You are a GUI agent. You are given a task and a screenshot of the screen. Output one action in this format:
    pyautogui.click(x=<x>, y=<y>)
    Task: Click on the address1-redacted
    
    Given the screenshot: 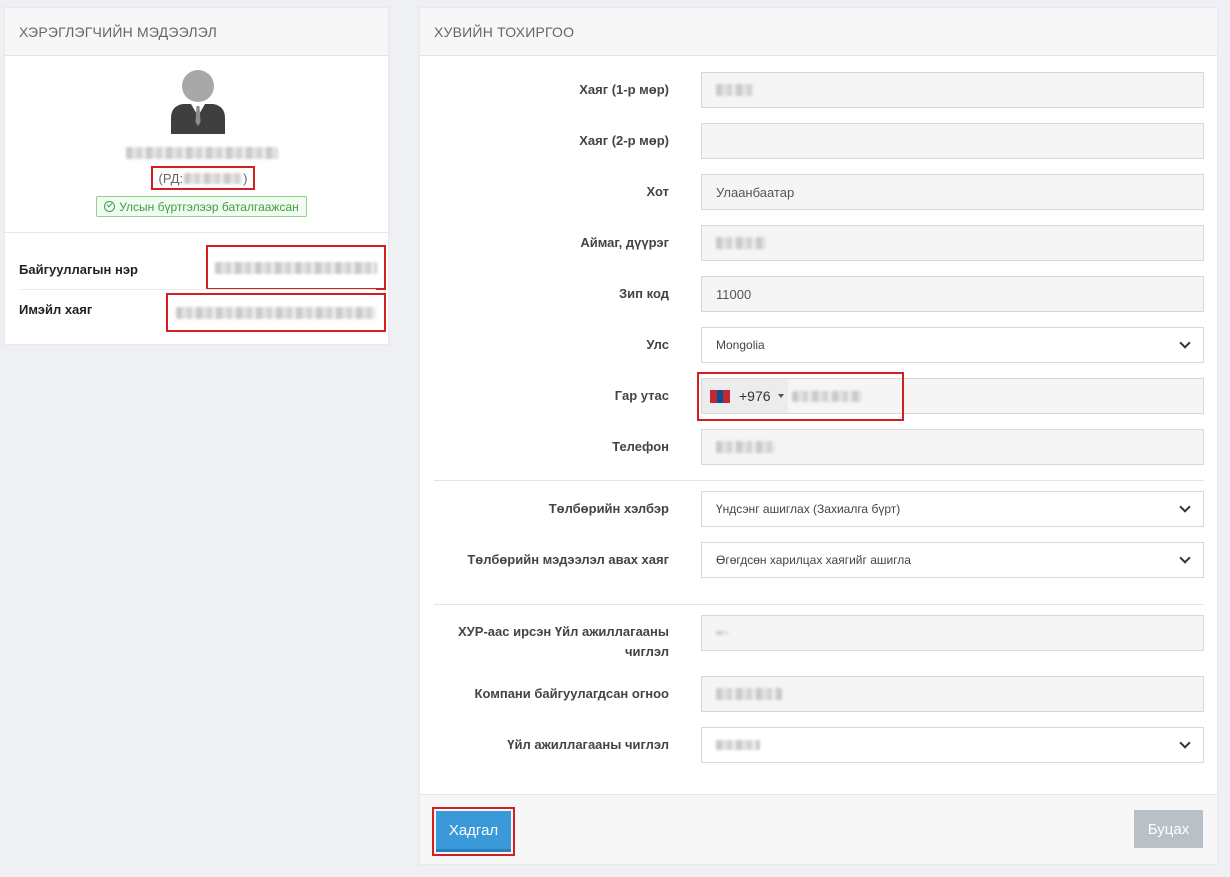 What is the action you would take?
    pyautogui.click(x=735, y=90)
    